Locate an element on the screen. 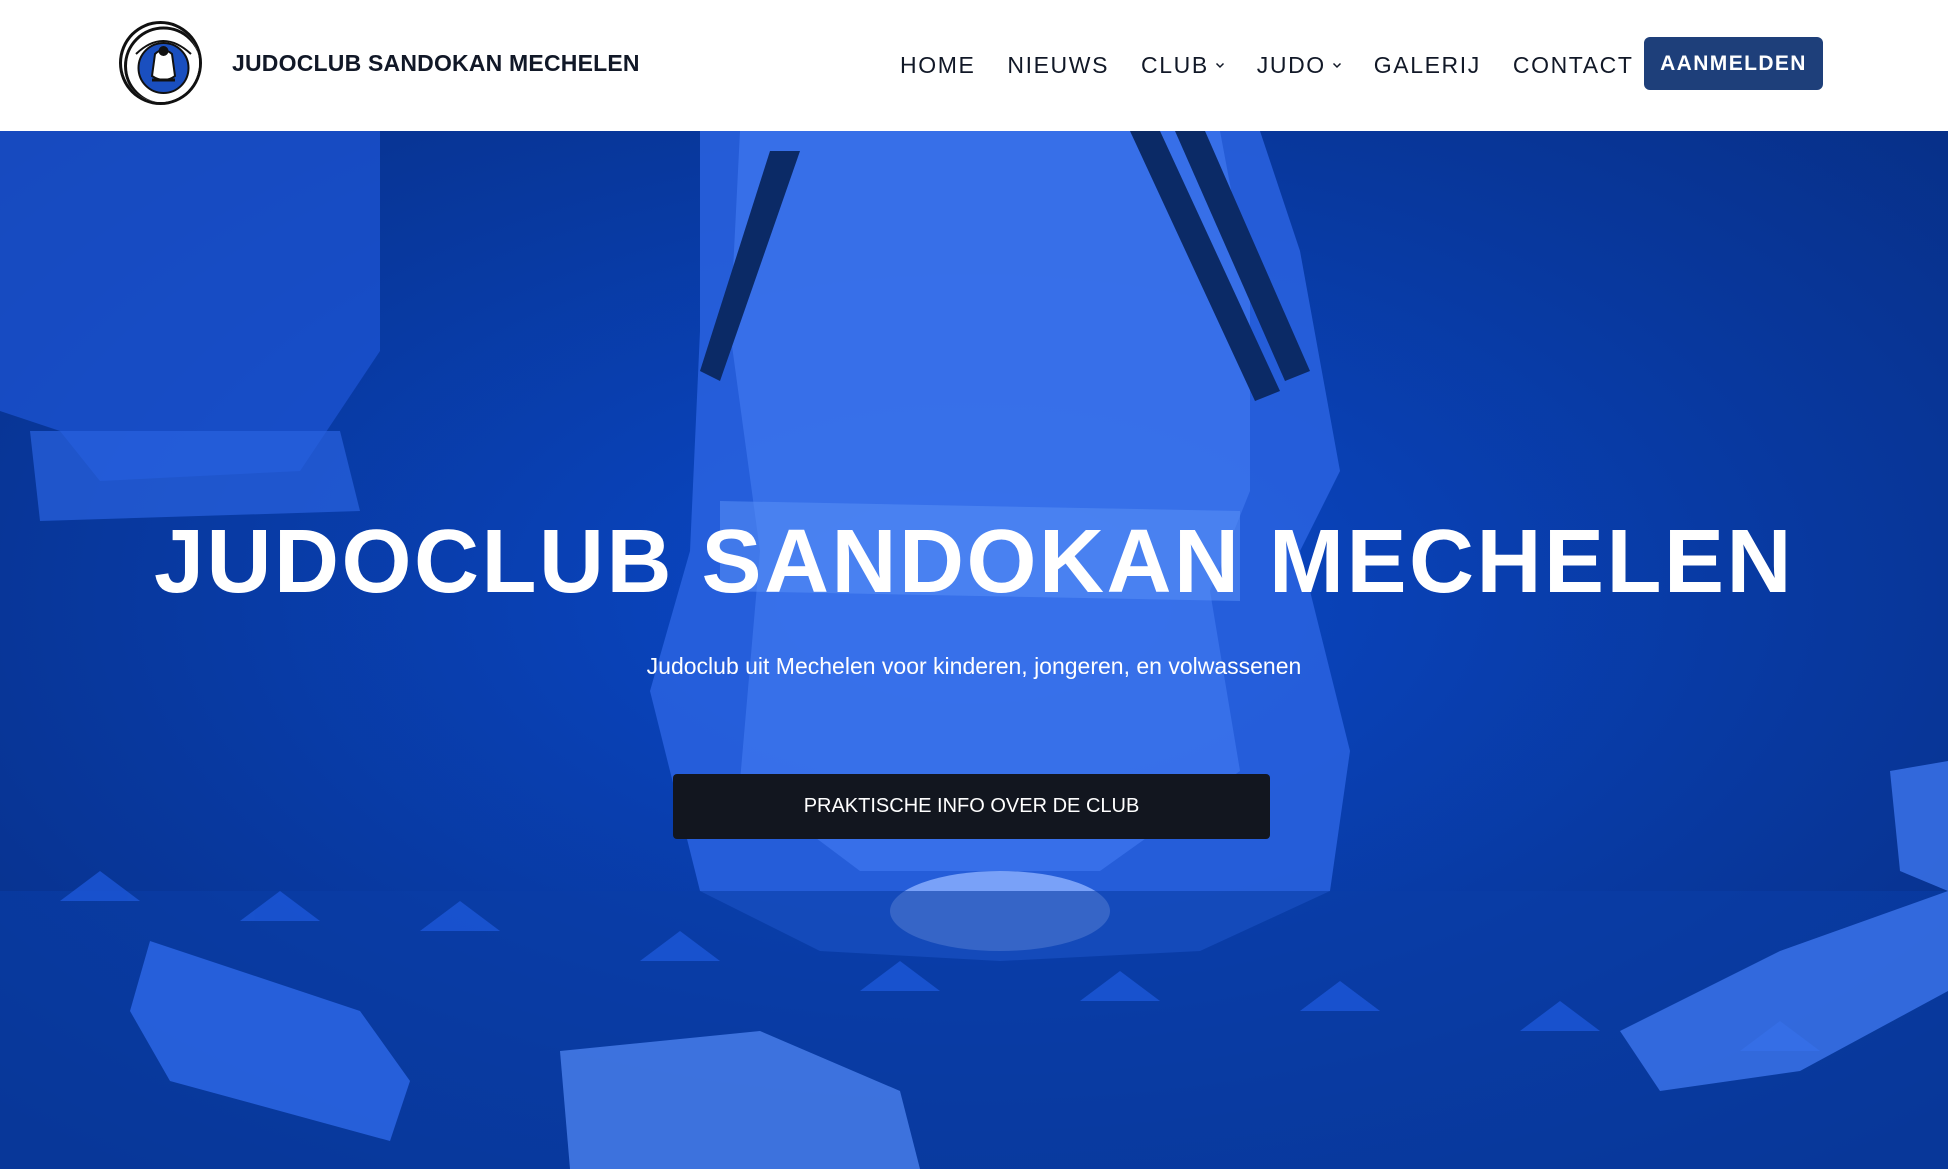  main-nav: HOME NIEUWS CLUB JUDO GALERIJ CONTACT is located at coordinates (1283, 65).